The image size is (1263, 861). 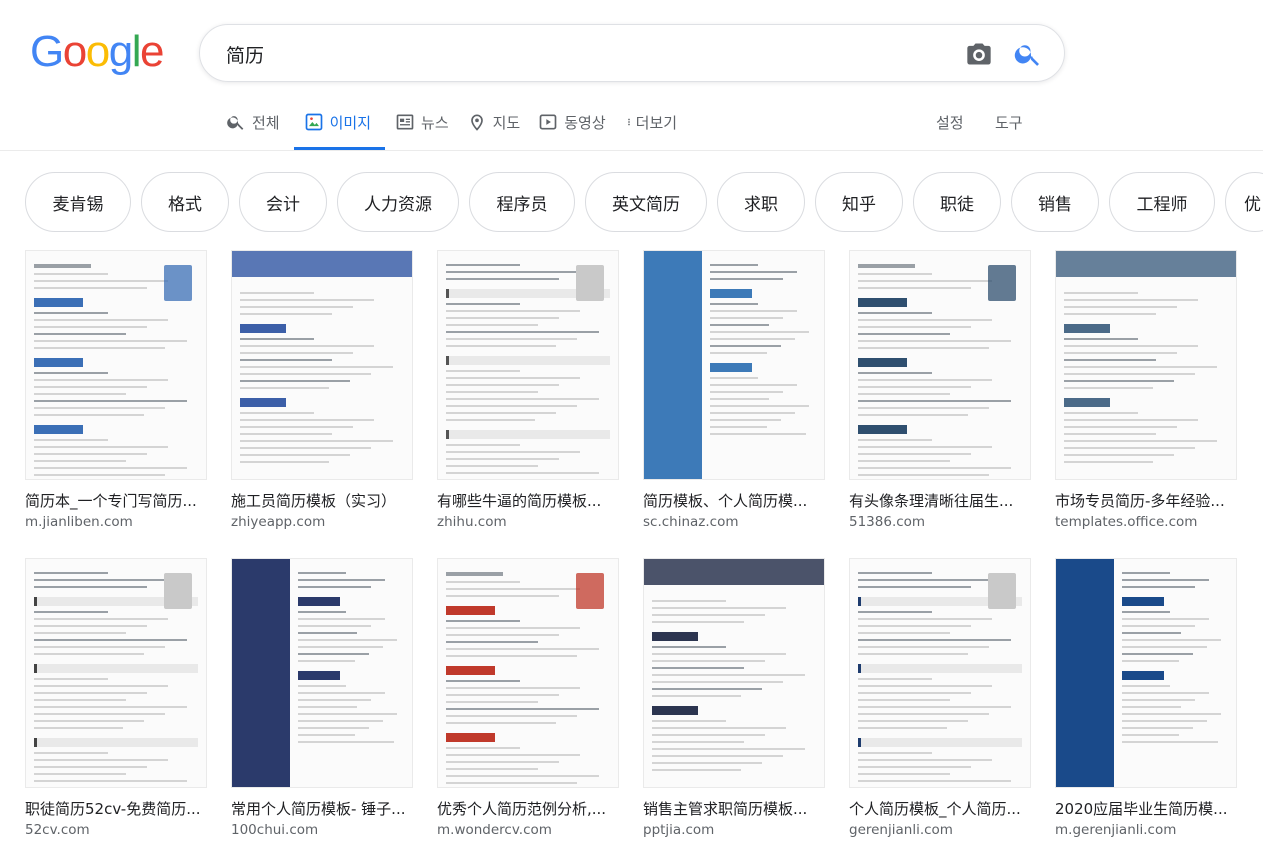 I want to click on image-result: 优秀个人简历范例分析,... m.wondercv.com, so click(x=528, y=698).